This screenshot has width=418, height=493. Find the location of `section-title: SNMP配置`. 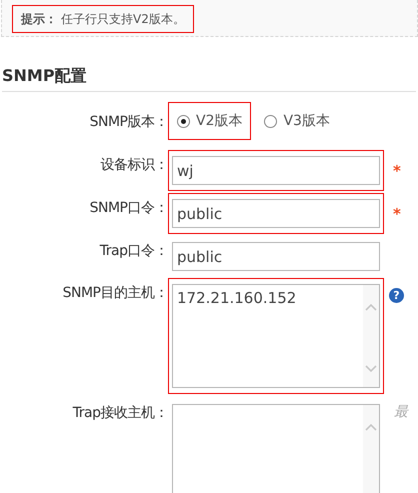

section-title: SNMP配置 is located at coordinates (44, 76).